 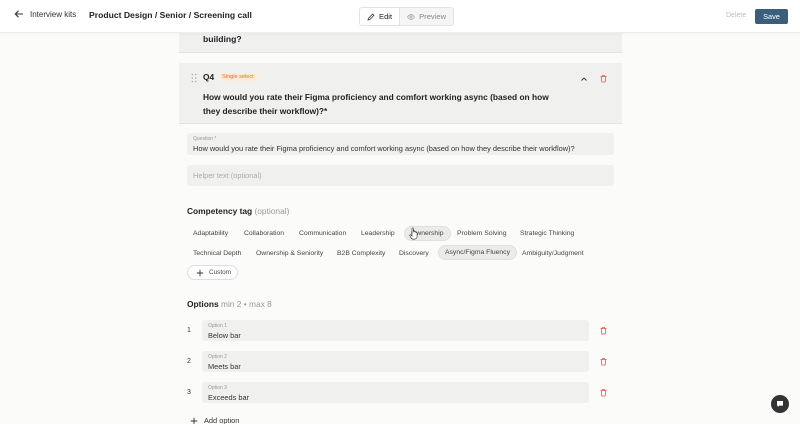 I want to click on save-button: Save, so click(x=771, y=16).